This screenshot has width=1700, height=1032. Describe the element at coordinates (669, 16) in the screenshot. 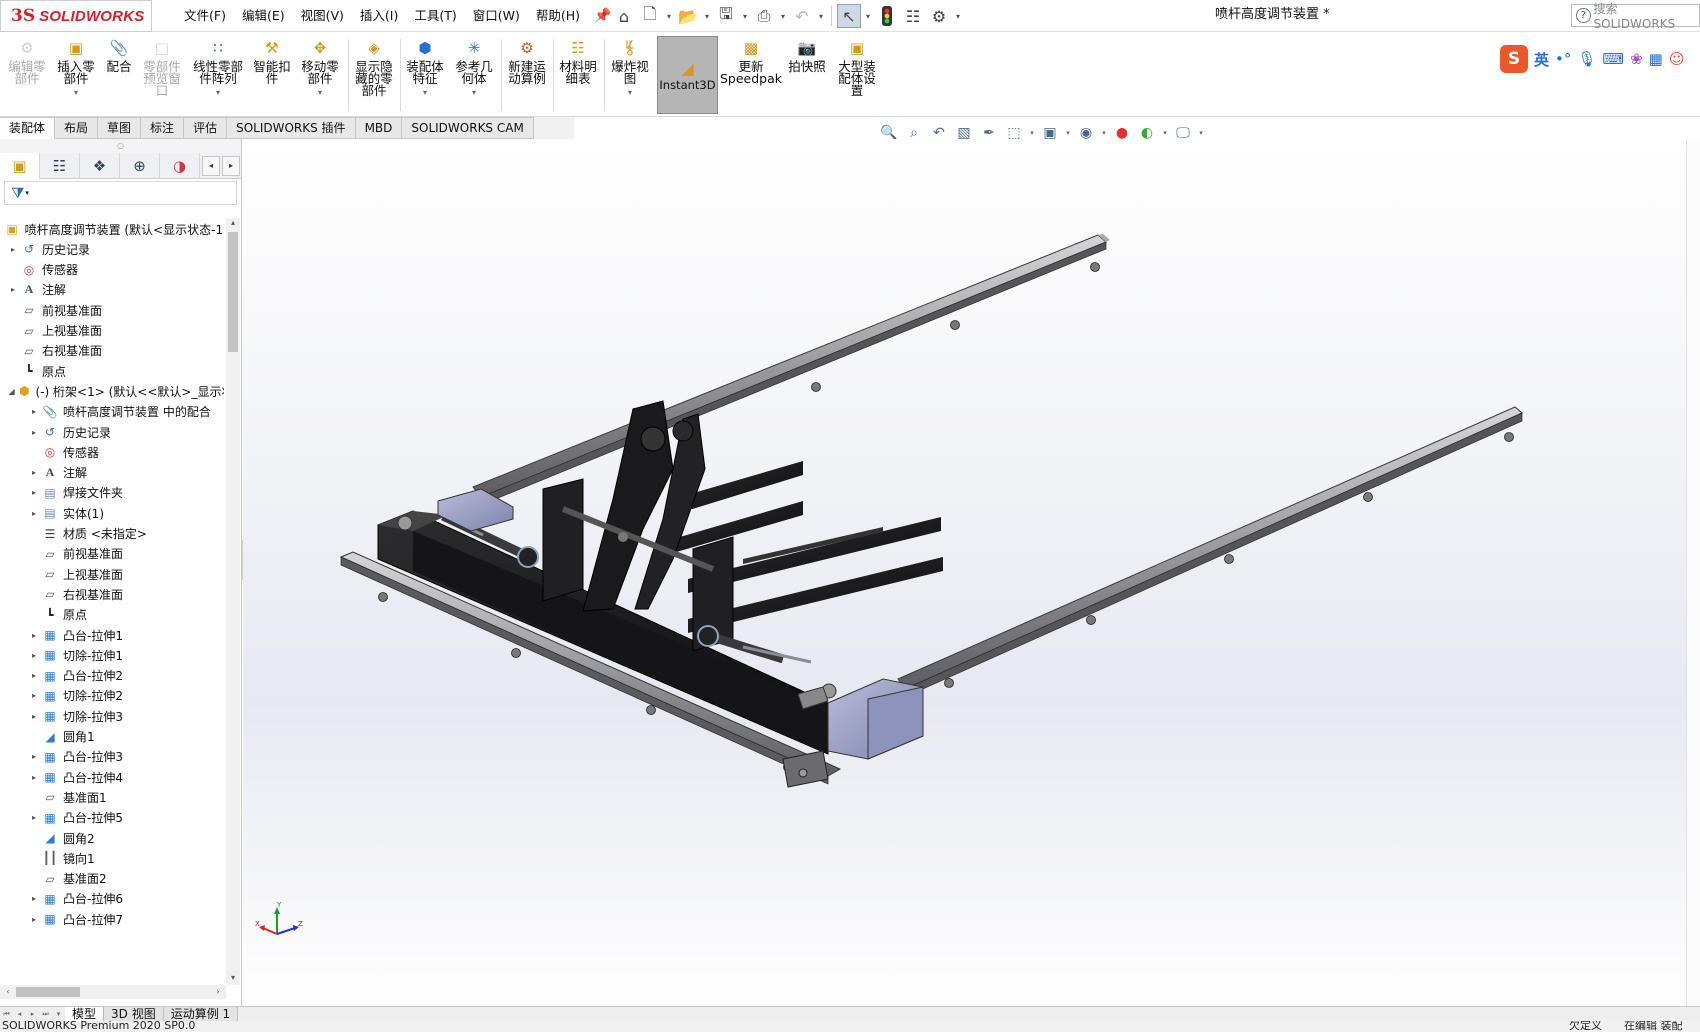

I see `new-dropdown-icon: ▾` at that location.